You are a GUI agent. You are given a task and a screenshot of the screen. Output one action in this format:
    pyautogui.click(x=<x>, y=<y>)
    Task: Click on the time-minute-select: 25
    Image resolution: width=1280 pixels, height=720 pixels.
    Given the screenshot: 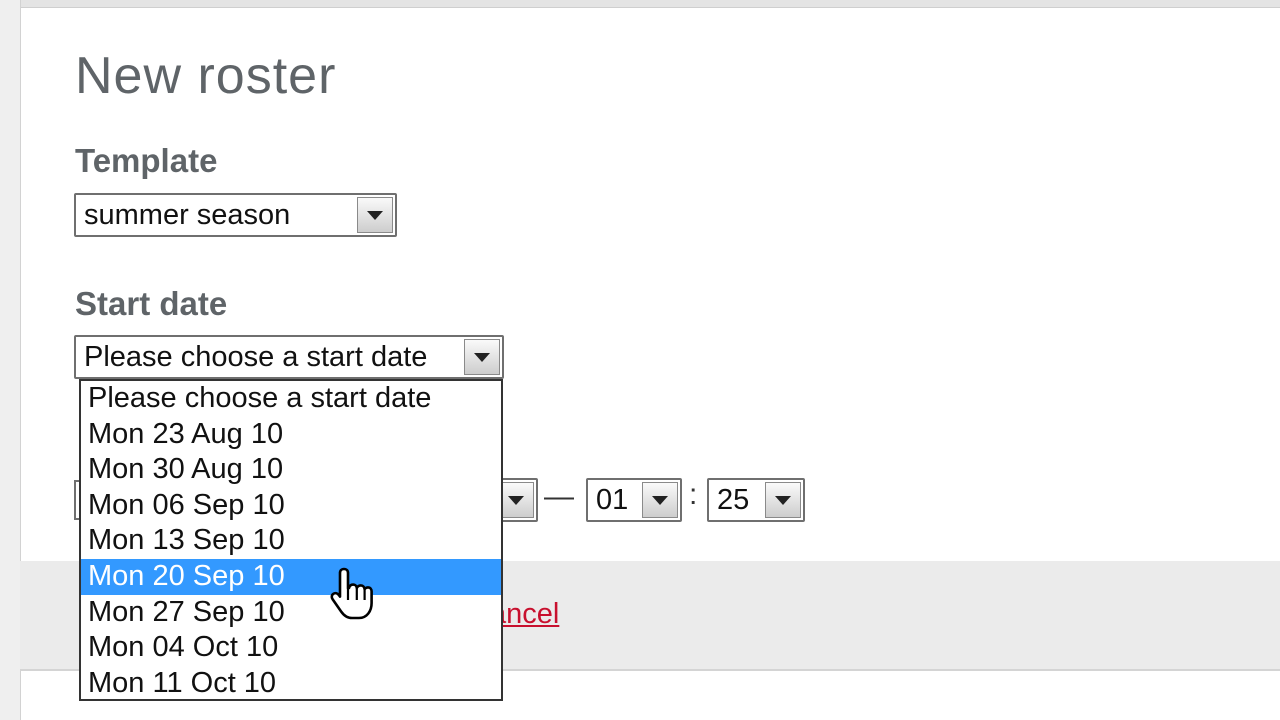 What is the action you would take?
    pyautogui.click(x=756, y=500)
    